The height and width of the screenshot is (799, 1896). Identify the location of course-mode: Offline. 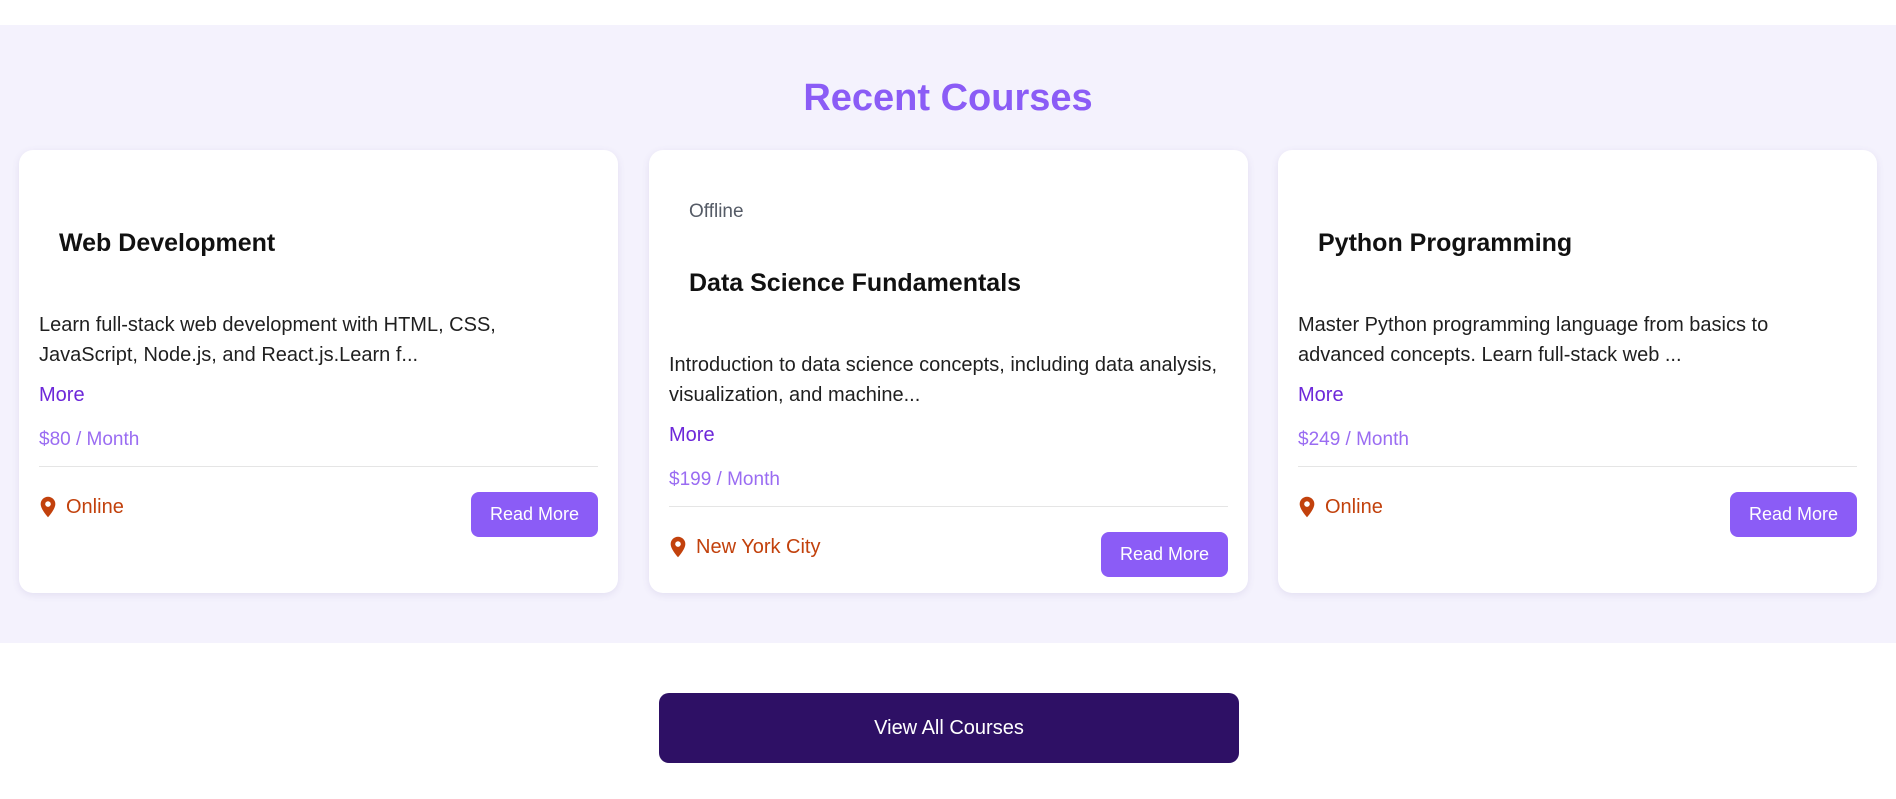
(716, 211).